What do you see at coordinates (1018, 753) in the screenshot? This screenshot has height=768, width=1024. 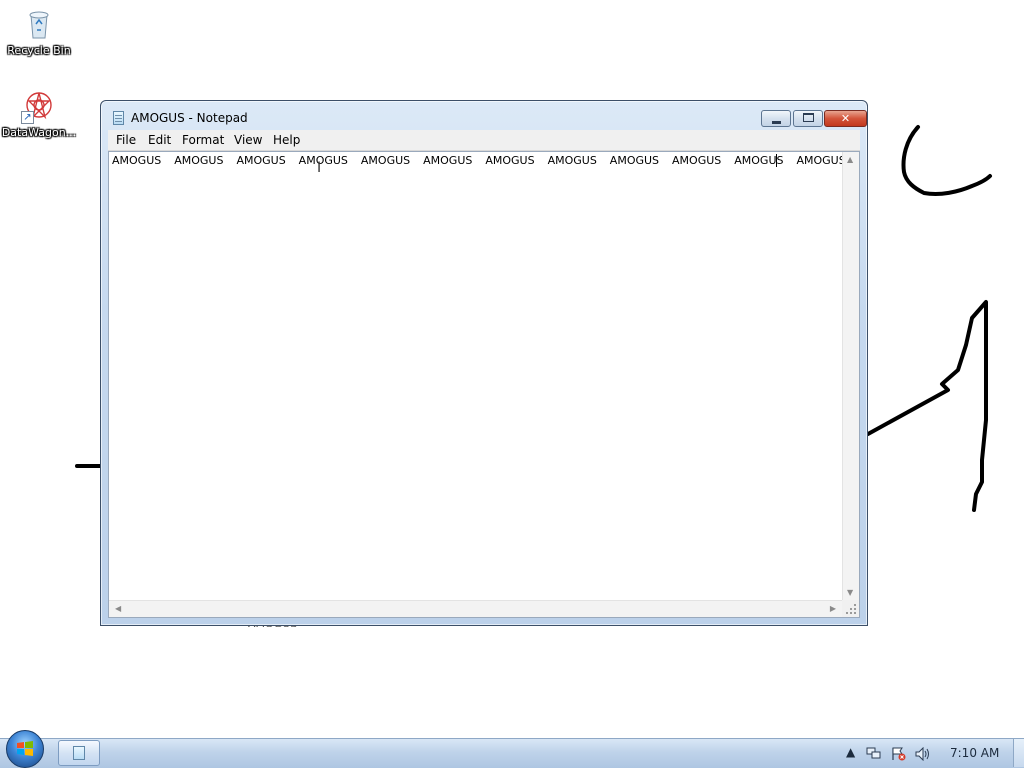 I see `show-desktop-button` at bounding box center [1018, 753].